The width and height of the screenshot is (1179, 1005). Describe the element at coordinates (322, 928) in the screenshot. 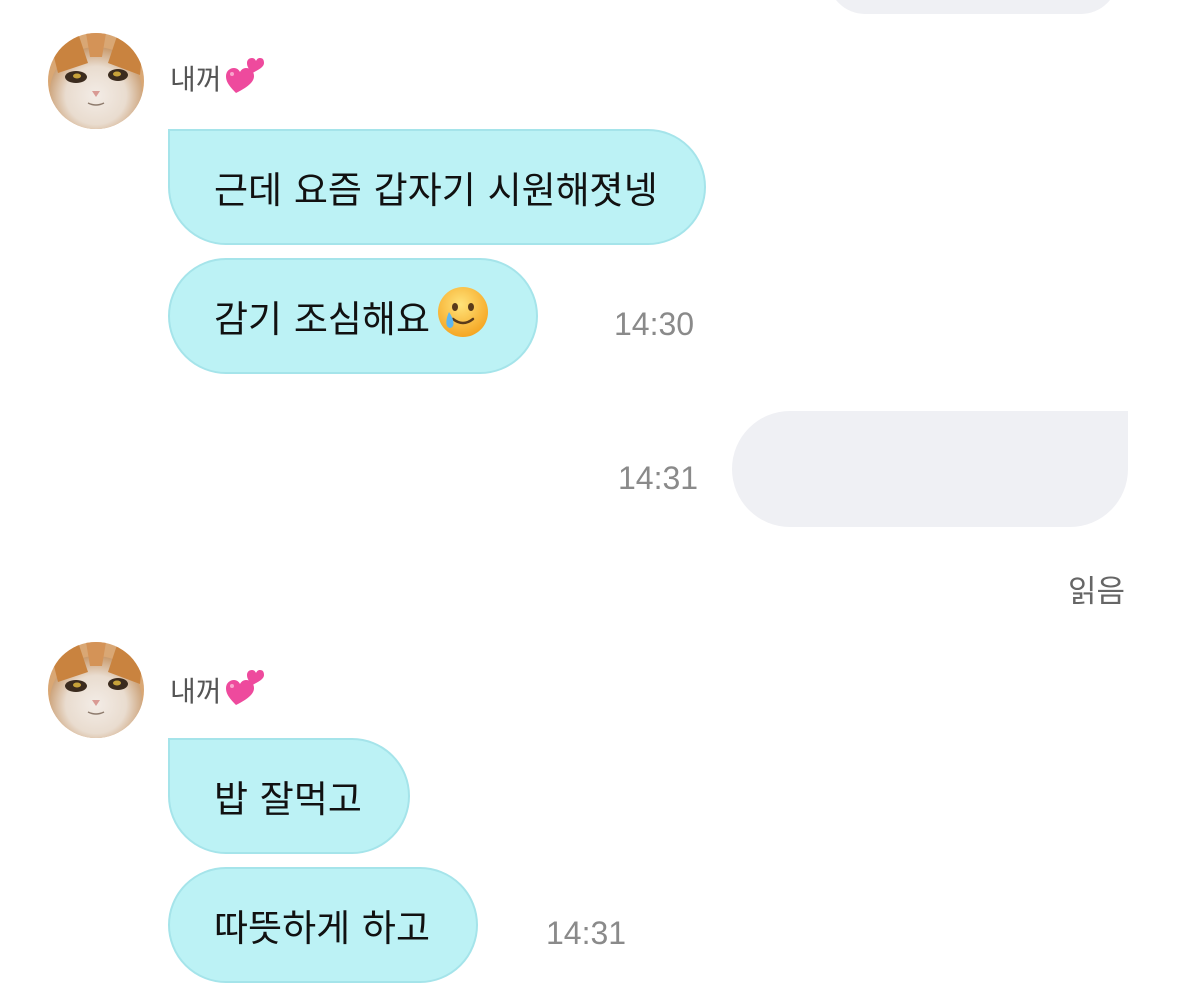

I see `message-text: 따뜻하게 하고` at that location.